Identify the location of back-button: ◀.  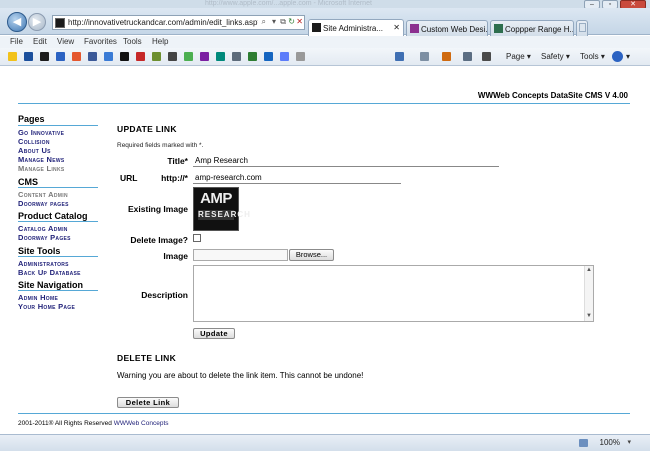
(17, 22).